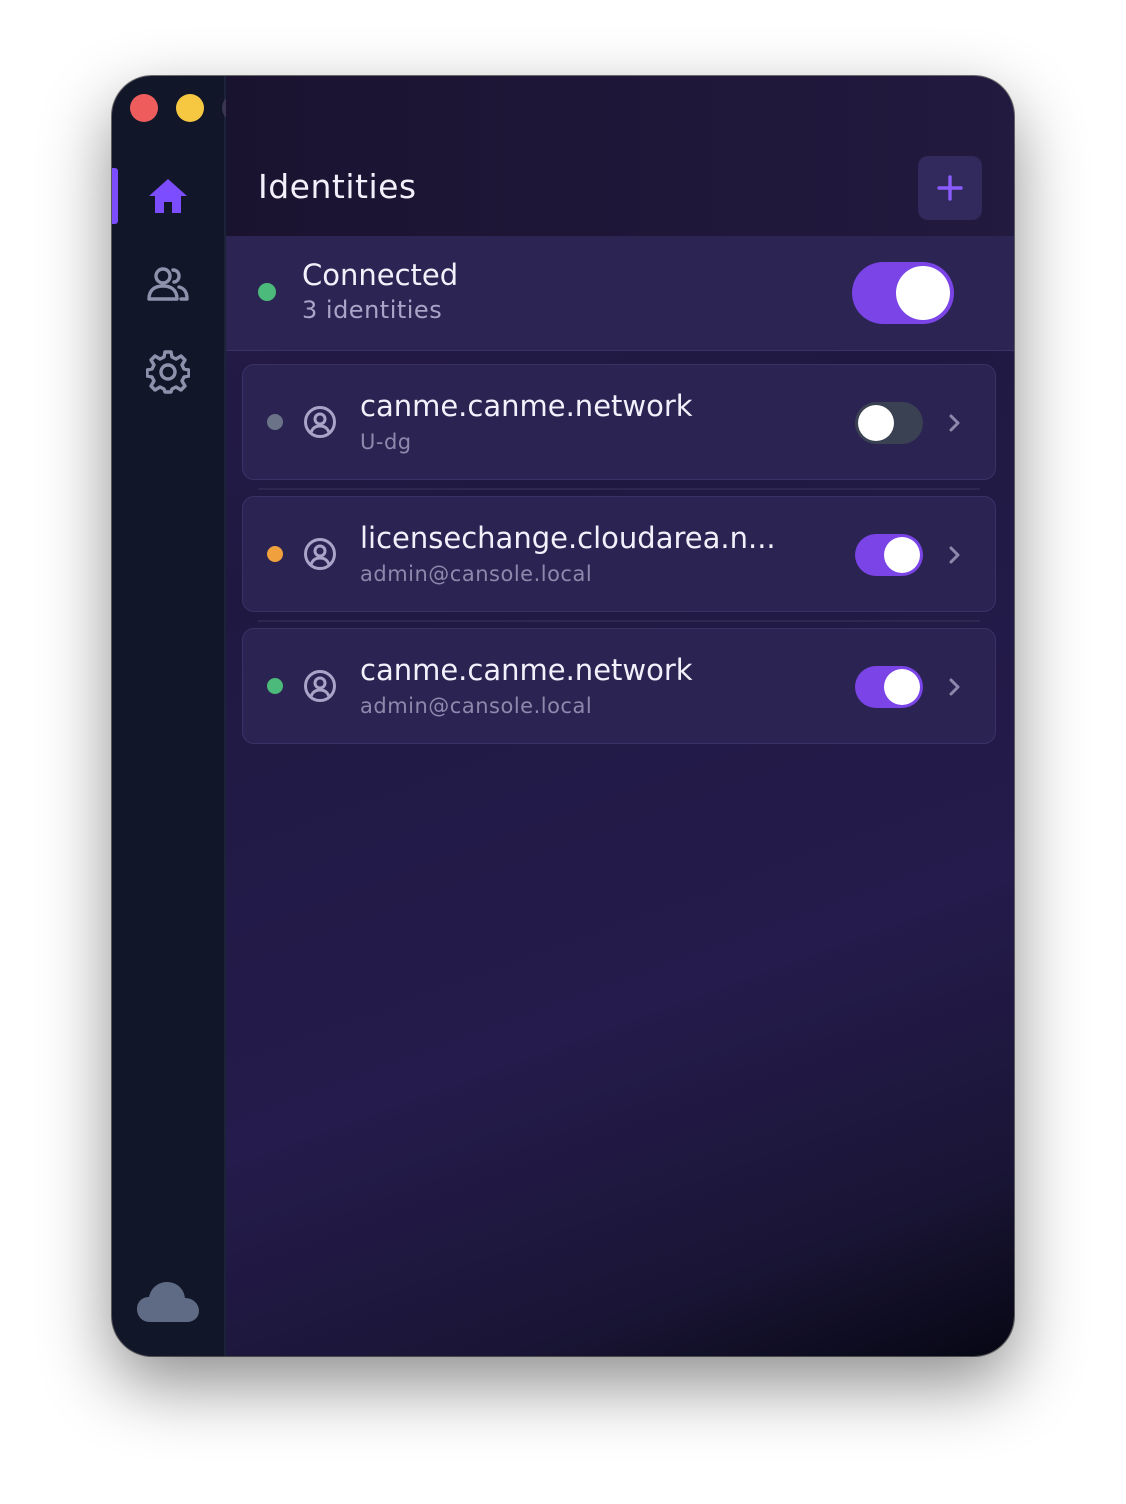 This screenshot has width=1126, height=1504. I want to click on sidebar-item-home, so click(168, 196).